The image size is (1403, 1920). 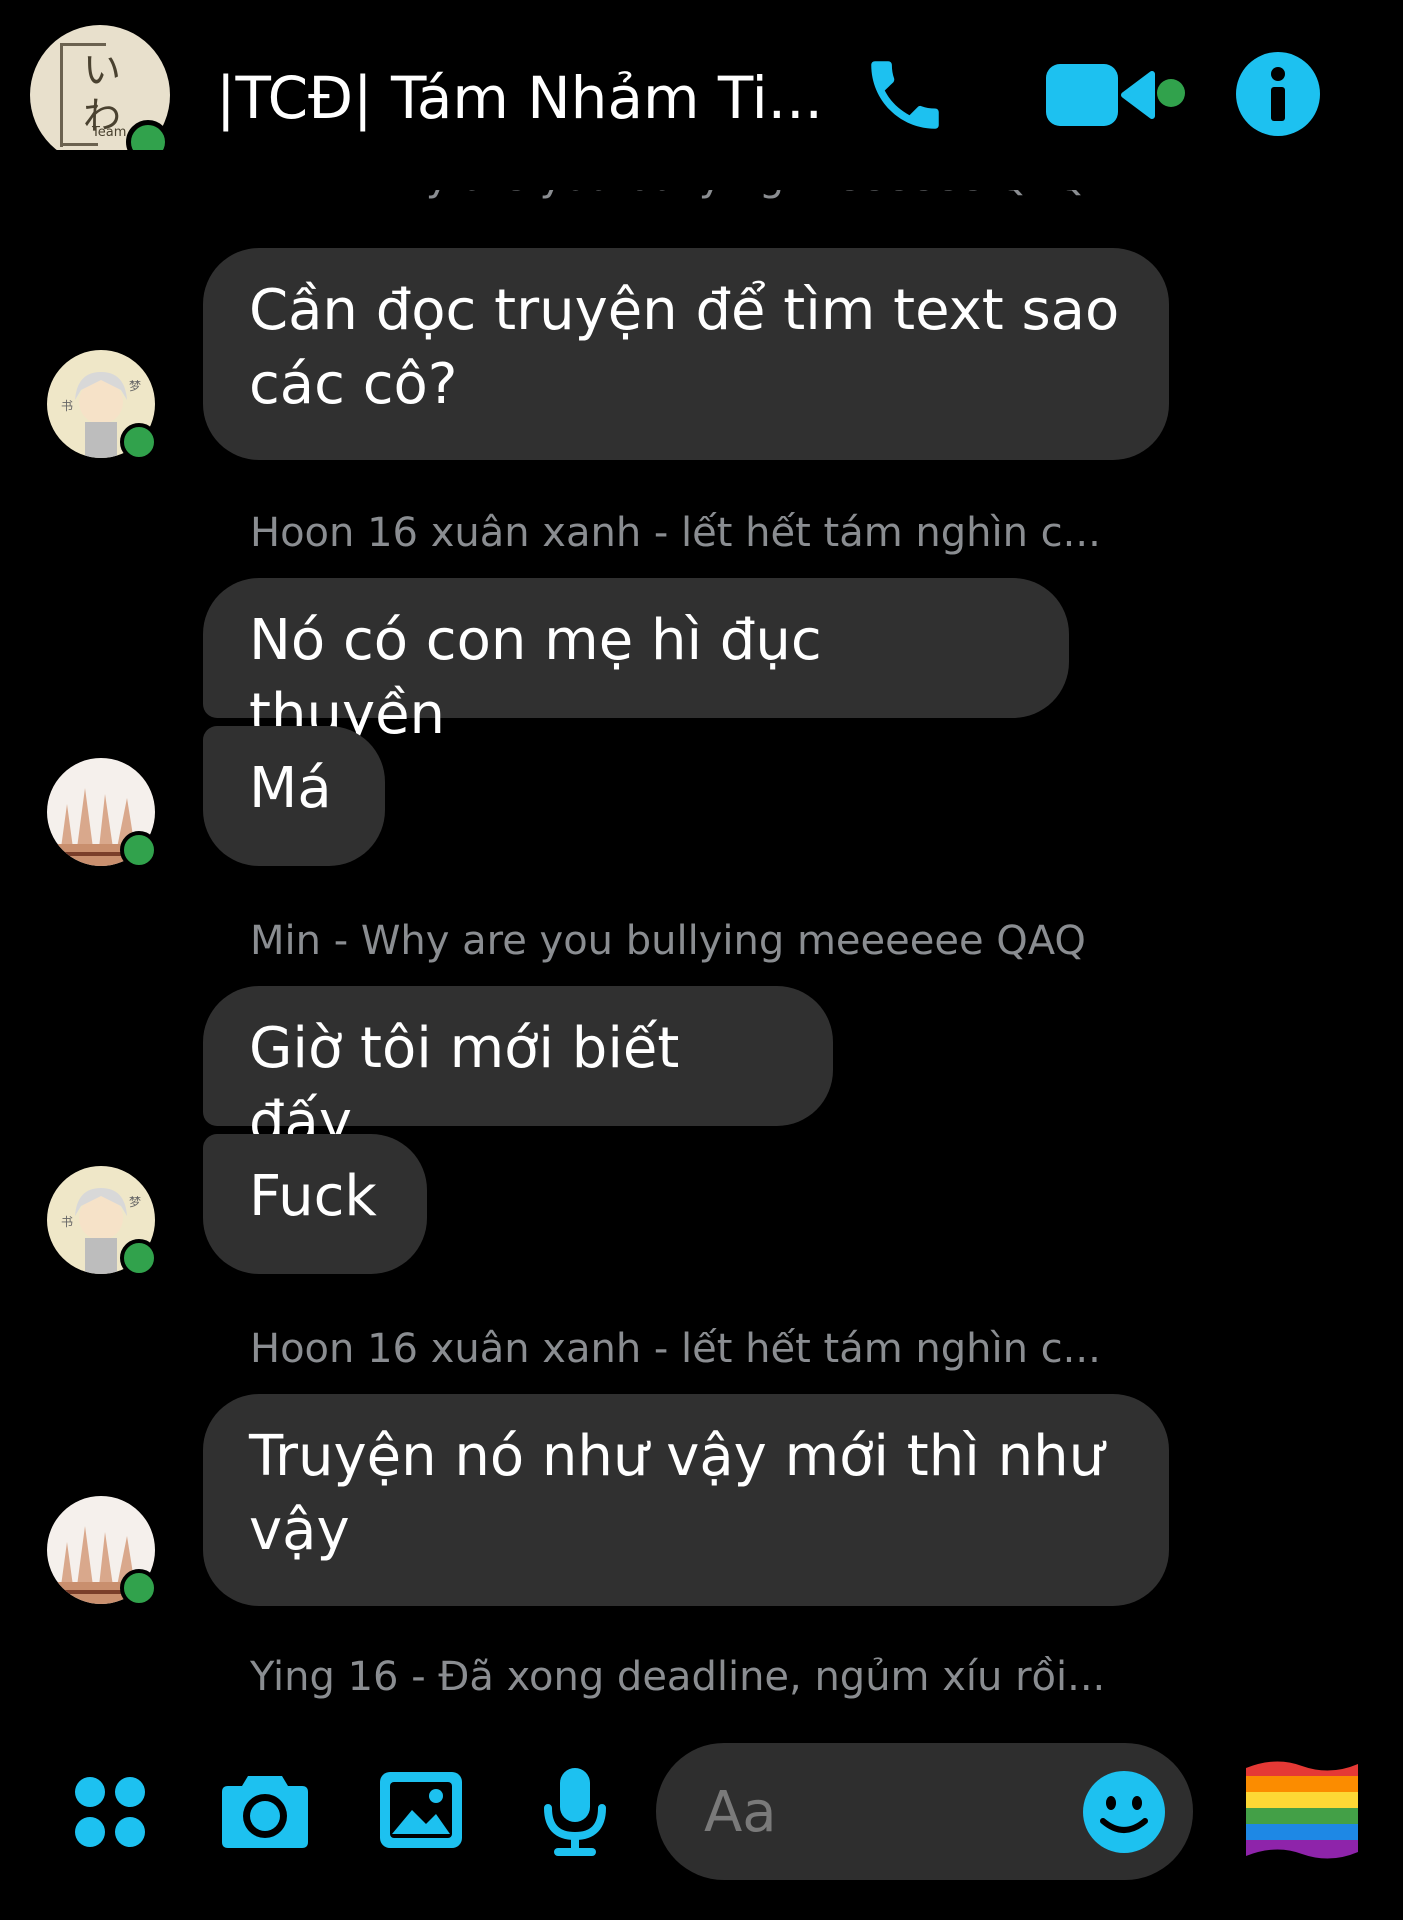 I want to click on rainbow-flag-icon, so click(x=1302, y=1811).